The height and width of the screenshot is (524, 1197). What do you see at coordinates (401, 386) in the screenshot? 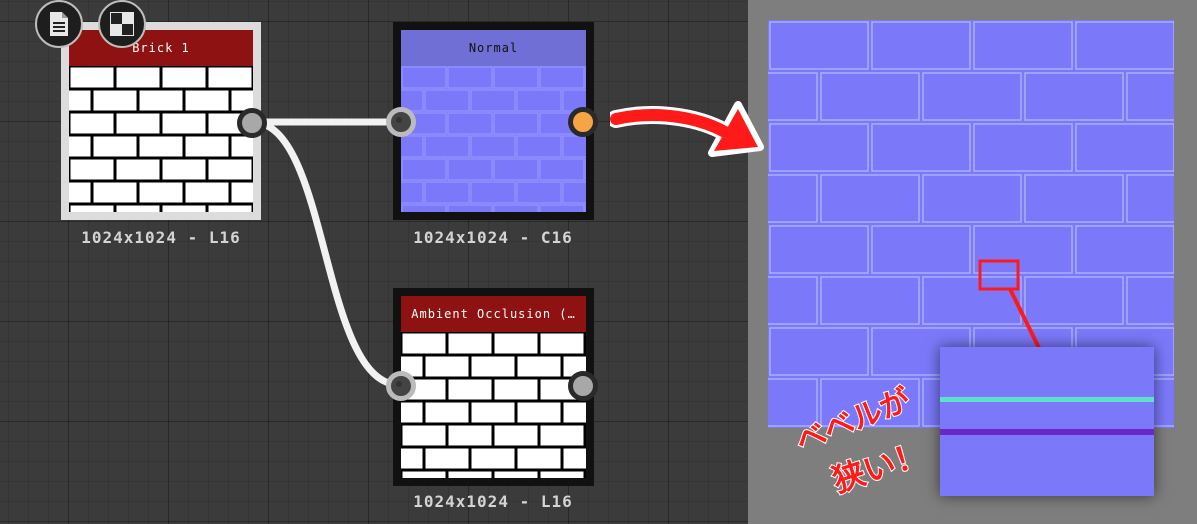
I see `ao-input-port` at bounding box center [401, 386].